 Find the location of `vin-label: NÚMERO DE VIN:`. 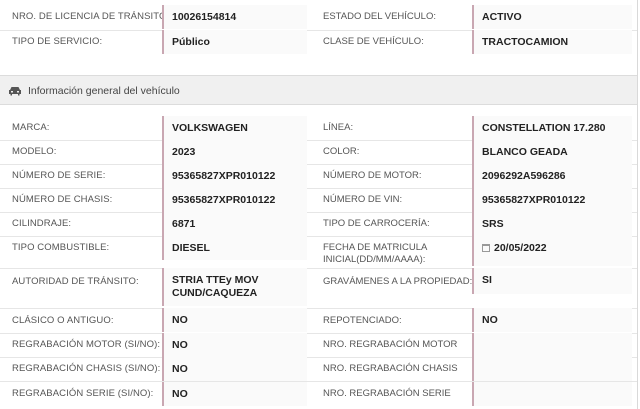

vin-label: NÚMERO DE VIN: is located at coordinates (363, 199).